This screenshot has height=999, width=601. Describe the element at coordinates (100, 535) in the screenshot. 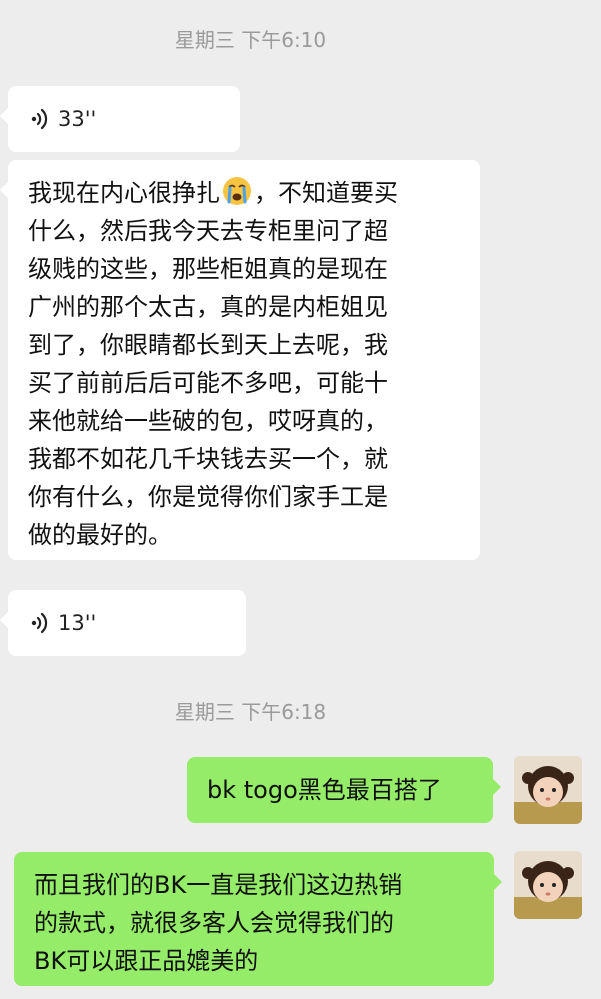

I see `message-line: 做的最好的。` at that location.